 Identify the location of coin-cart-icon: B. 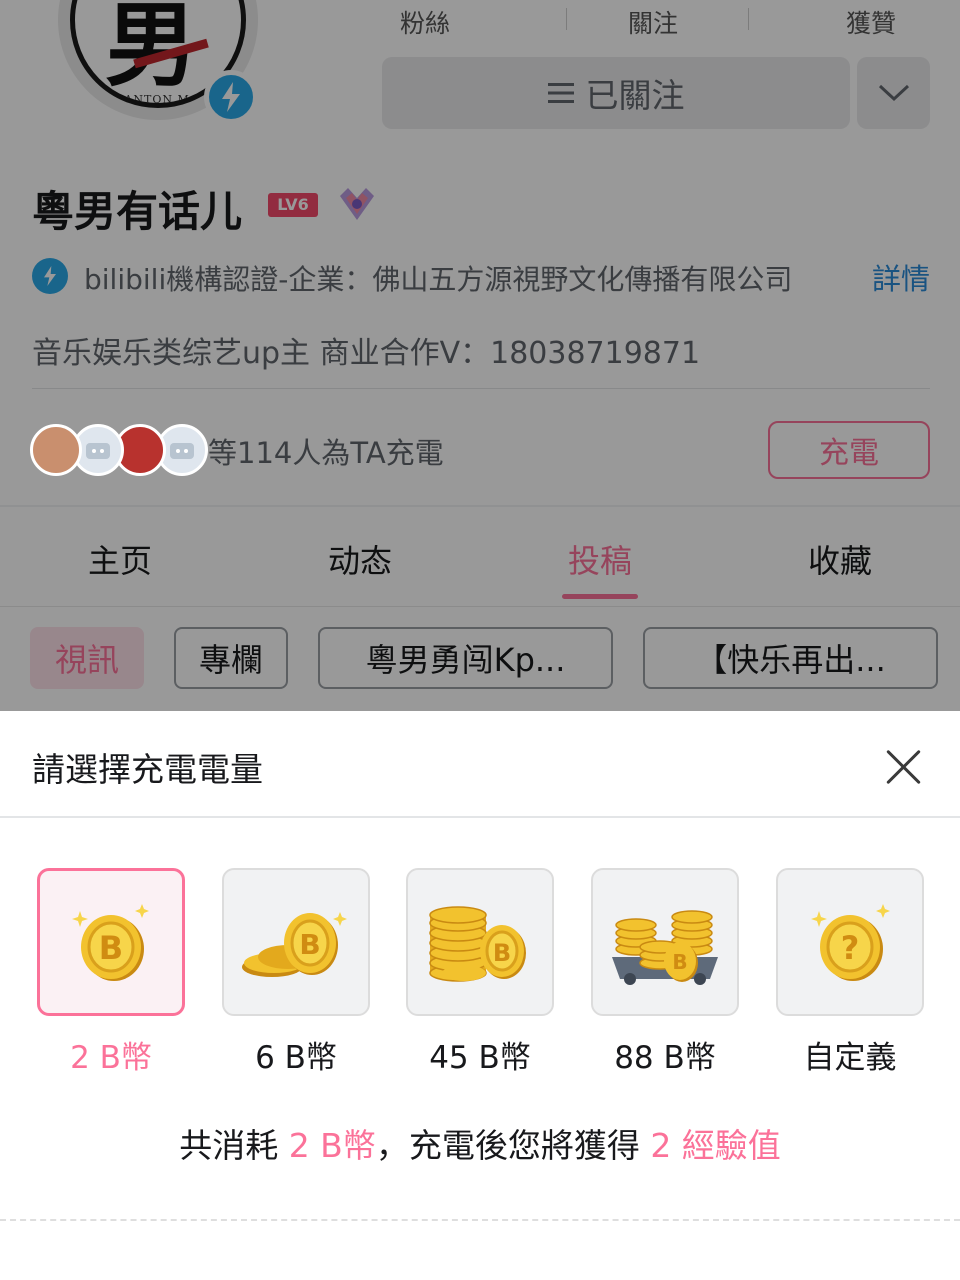
(665, 947).